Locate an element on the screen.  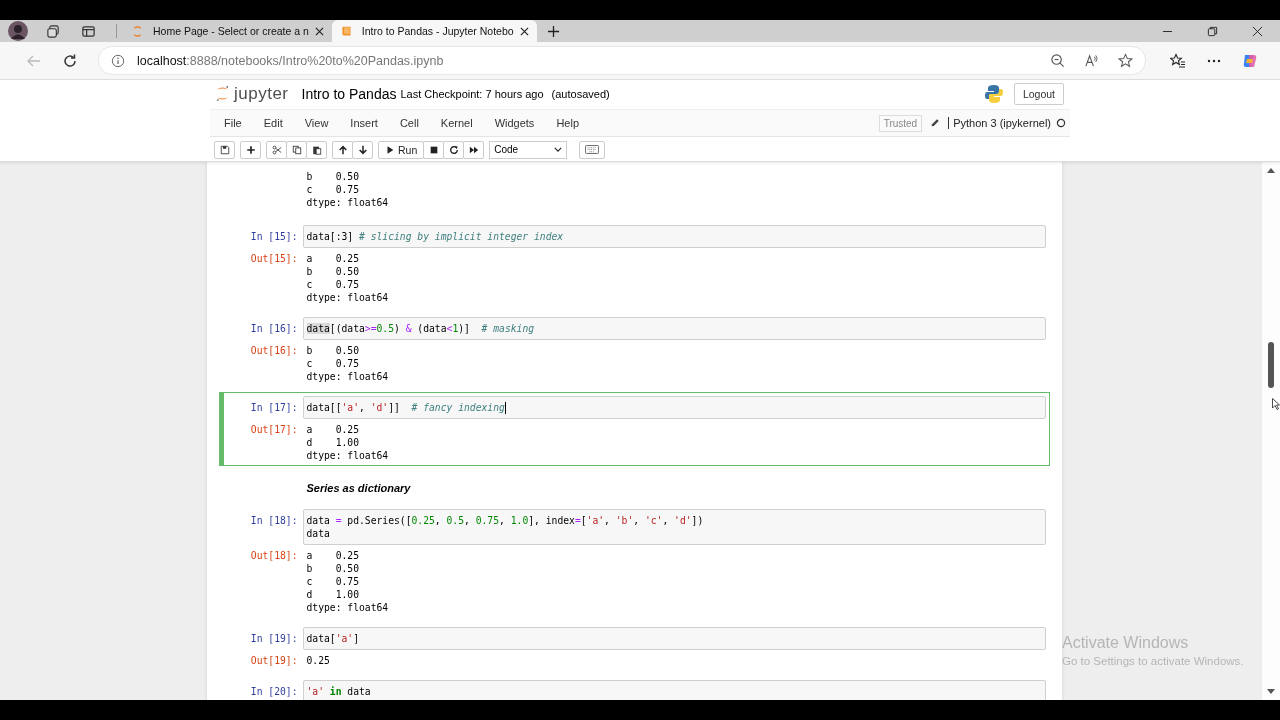
menu-item: View is located at coordinates (316, 123).